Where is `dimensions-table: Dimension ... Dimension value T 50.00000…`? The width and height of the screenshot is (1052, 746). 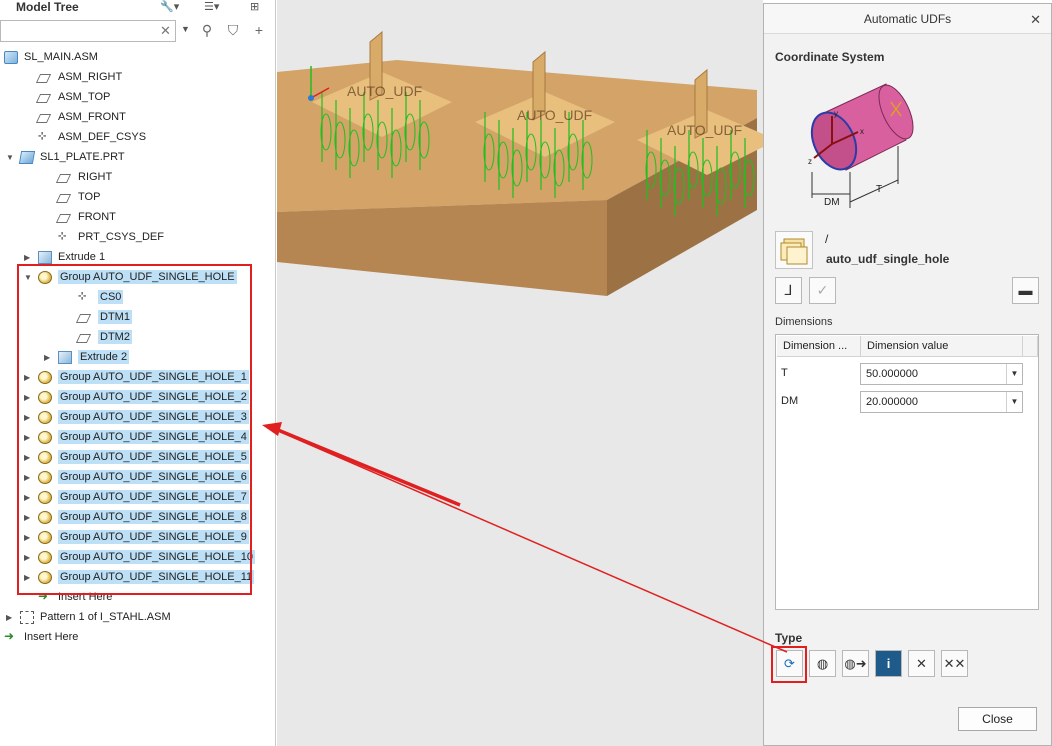
dimensions-table: Dimension ... Dimension value T 50.00000… is located at coordinates (907, 472).